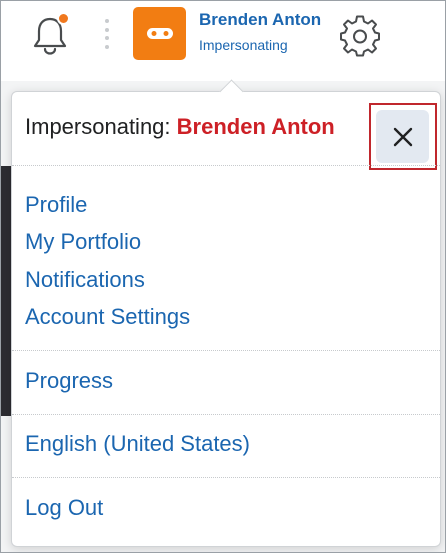 The height and width of the screenshot is (553, 446). I want to click on impersonating-label: Impersonating:, so click(98, 126).